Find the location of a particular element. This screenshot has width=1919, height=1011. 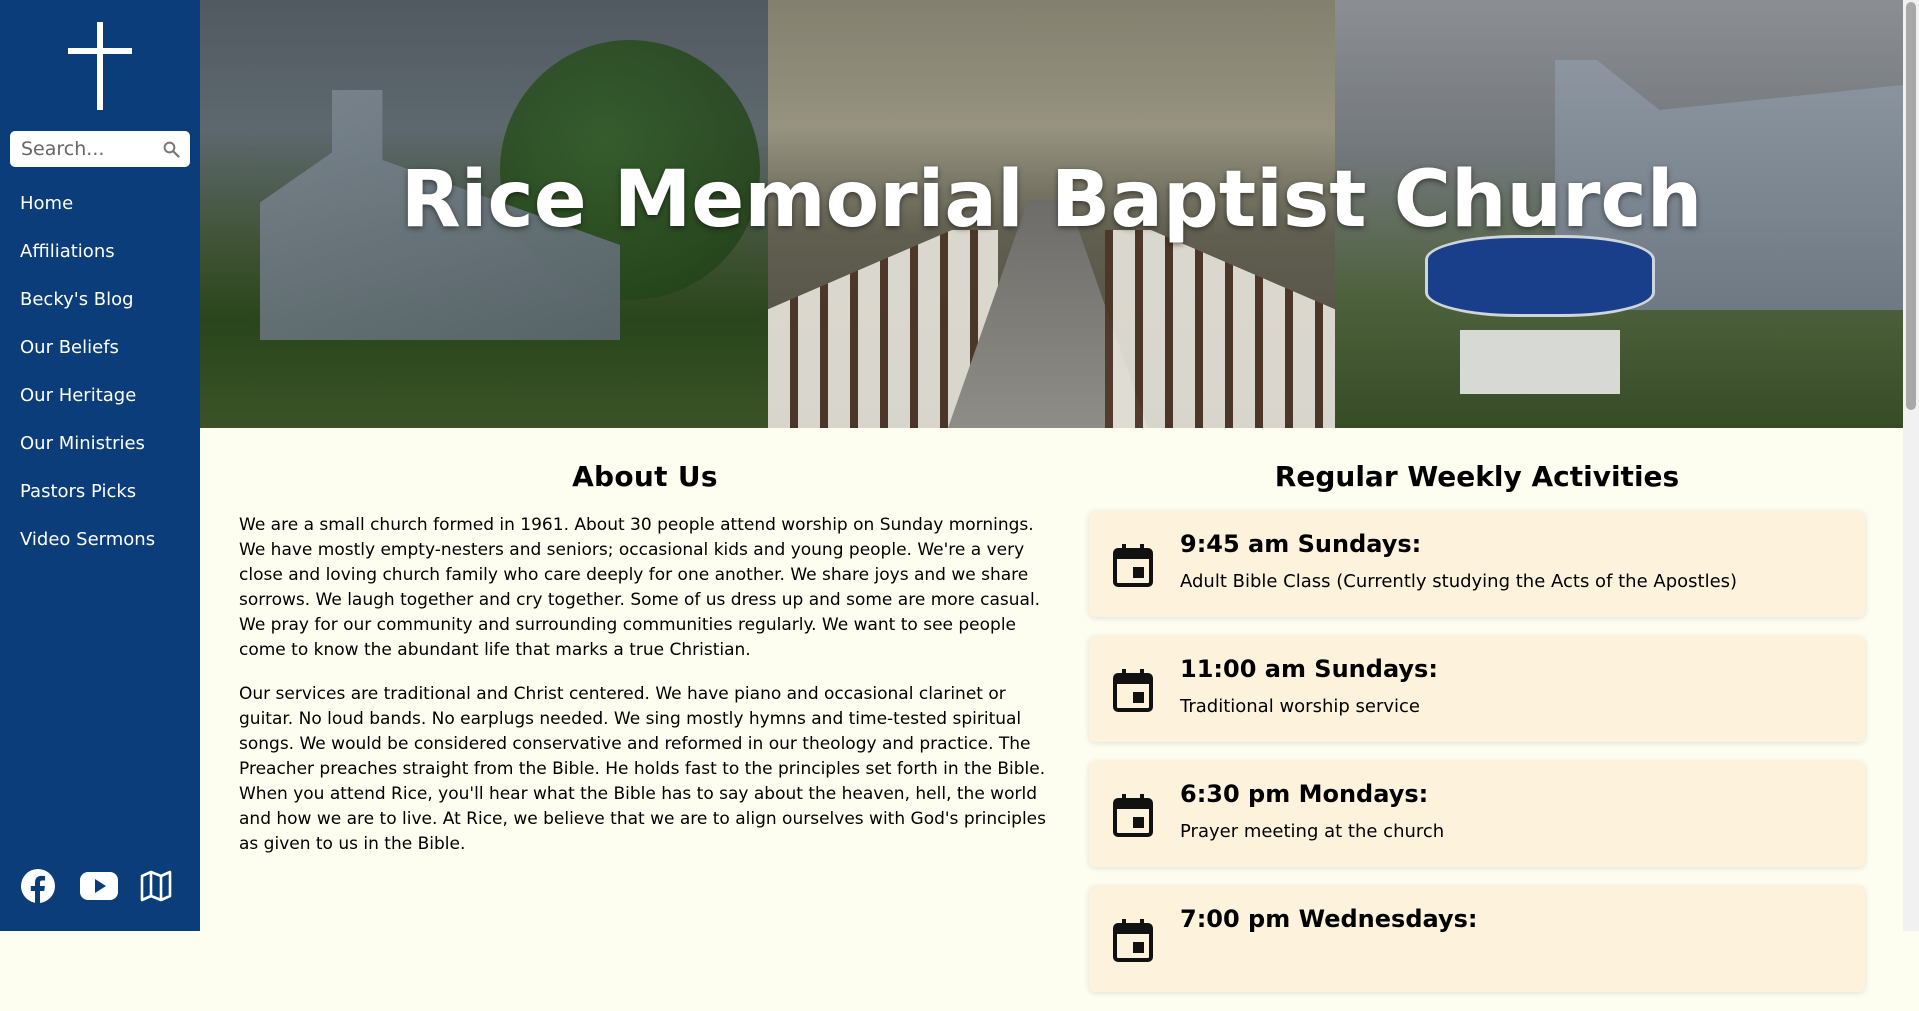

map-link is located at coordinates (170, 886).